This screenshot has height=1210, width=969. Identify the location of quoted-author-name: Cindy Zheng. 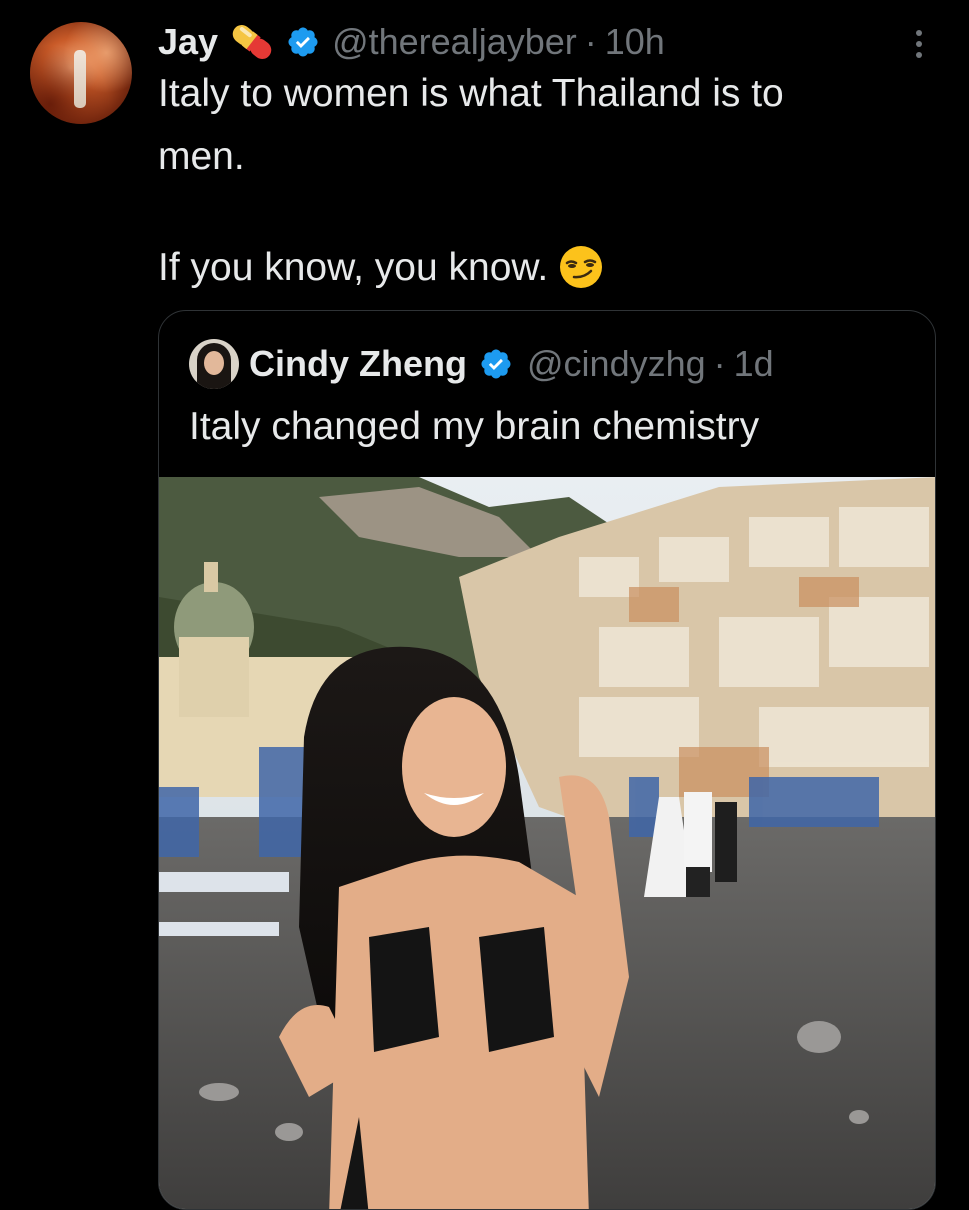
(358, 364).